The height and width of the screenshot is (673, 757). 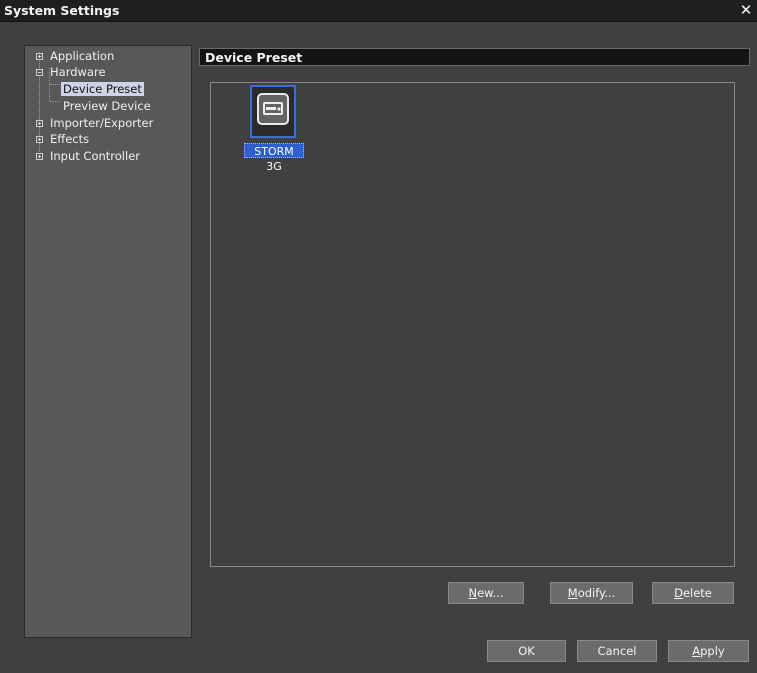 What do you see at coordinates (82, 56) in the screenshot?
I see `tree-item-label: Application` at bounding box center [82, 56].